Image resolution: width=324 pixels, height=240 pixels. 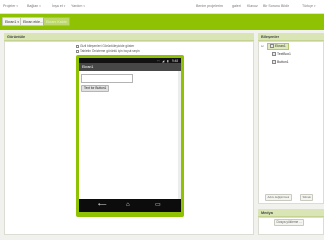 What do you see at coordinates (175, 60) in the screenshot?
I see `phone-time: 9:48` at bounding box center [175, 60].